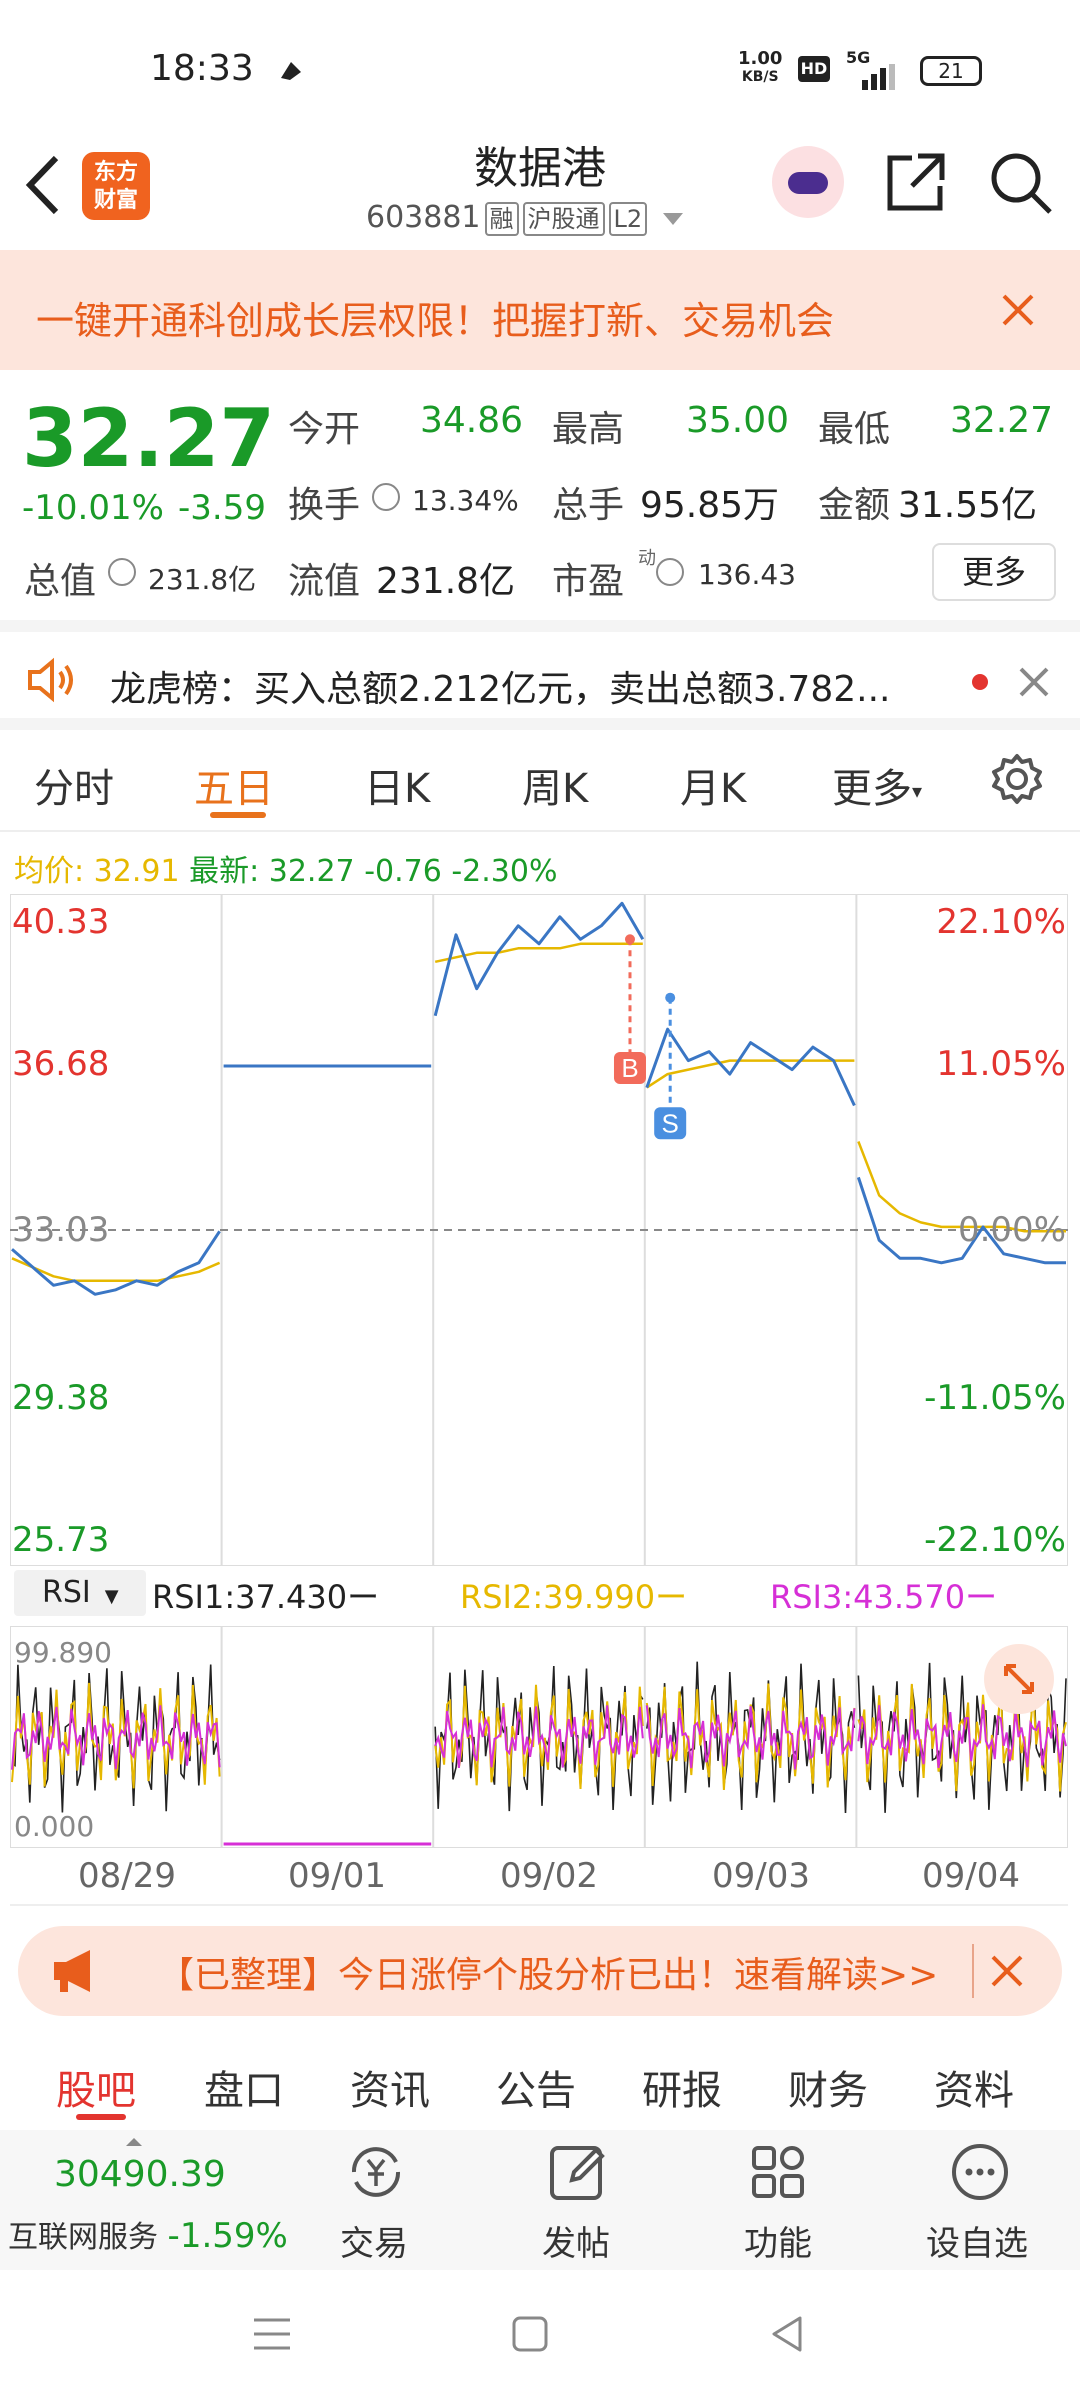  I want to click on functions-label: 功能, so click(778, 2240).